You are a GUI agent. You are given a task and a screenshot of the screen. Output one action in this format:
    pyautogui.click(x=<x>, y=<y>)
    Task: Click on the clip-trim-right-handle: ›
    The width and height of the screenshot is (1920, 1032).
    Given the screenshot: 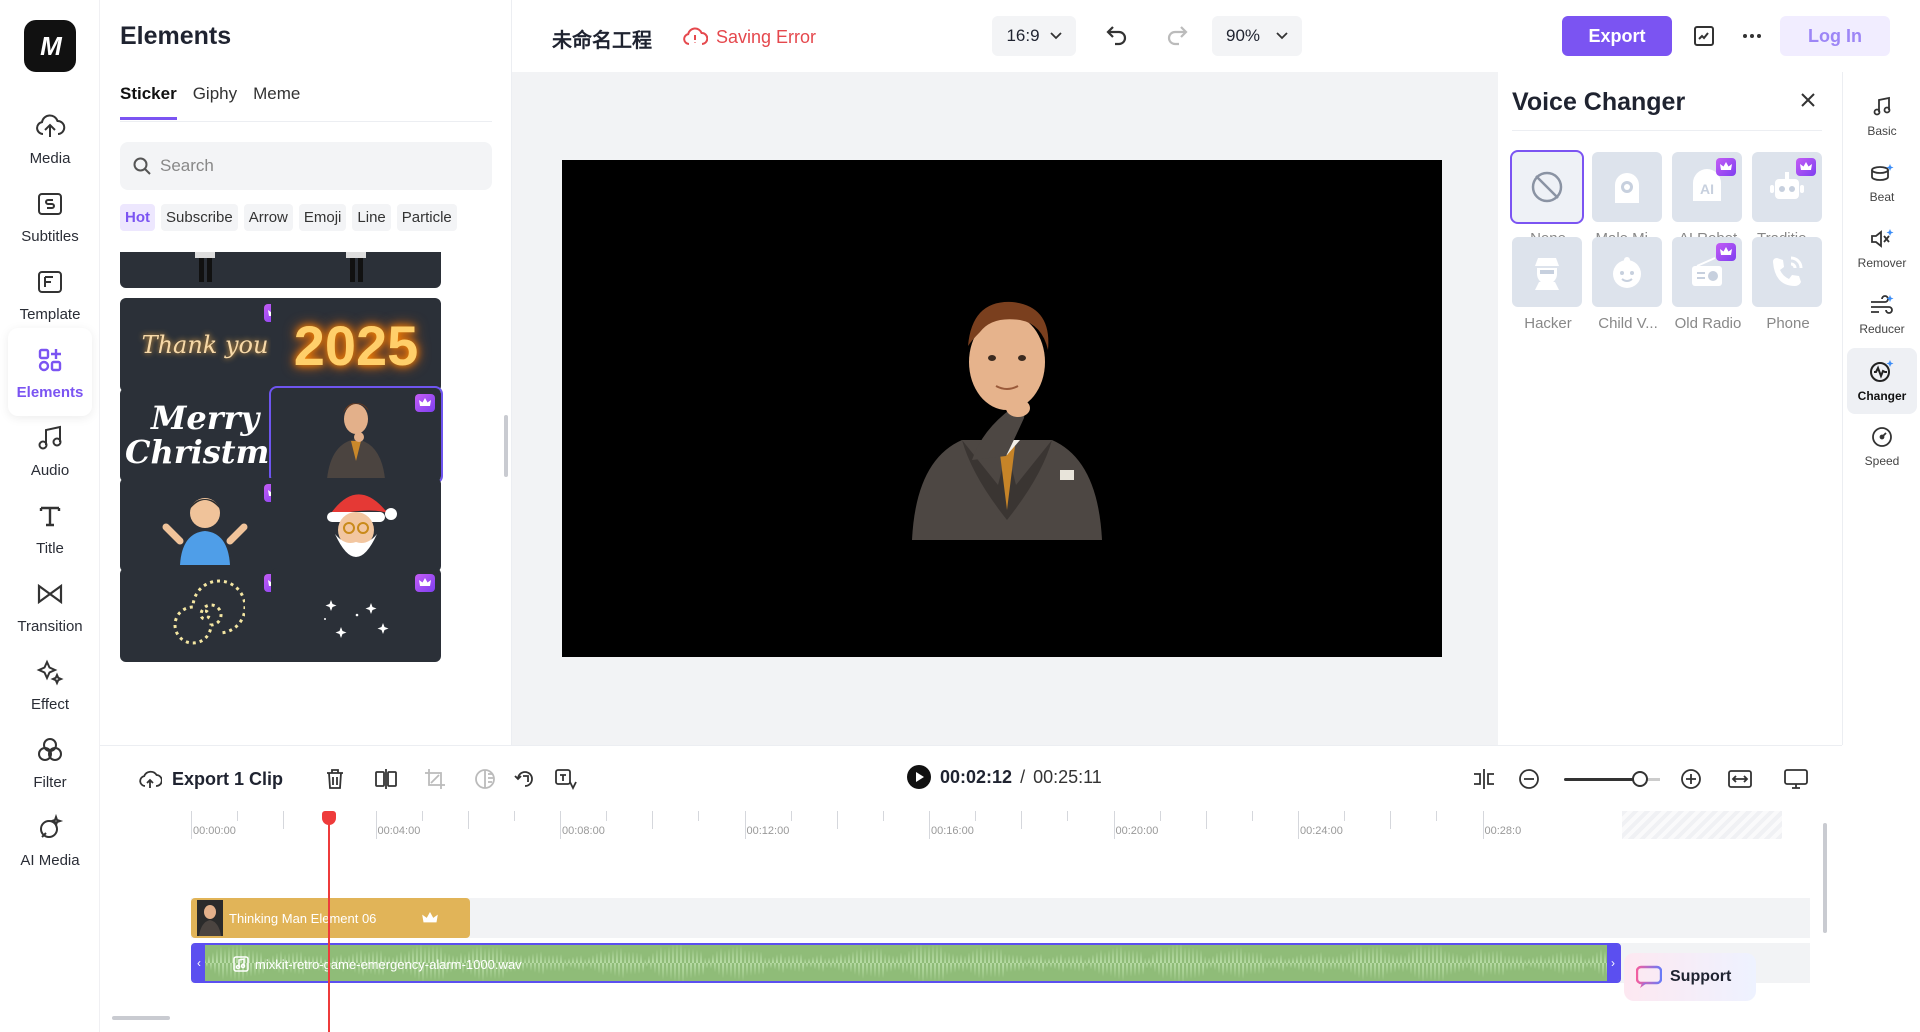 What is the action you would take?
    pyautogui.click(x=1613, y=963)
    